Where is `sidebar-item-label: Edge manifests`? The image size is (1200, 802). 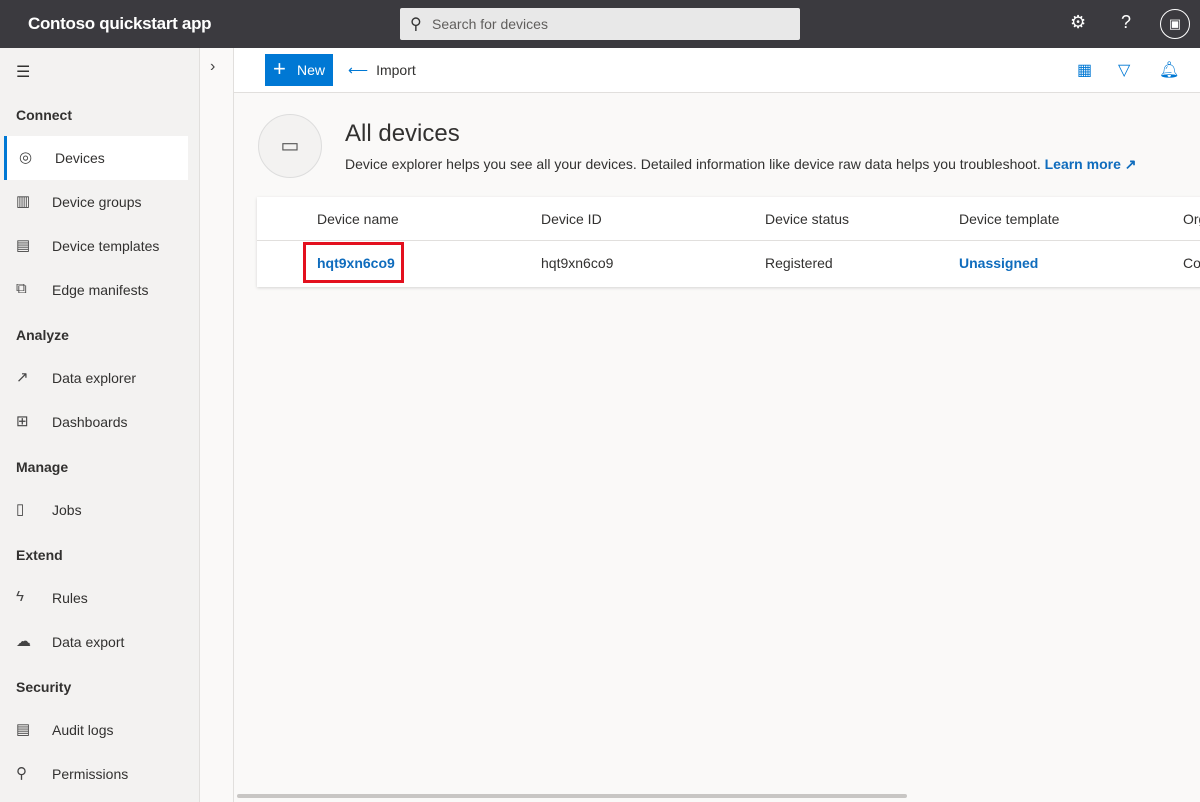
sidebar-item-label: Edge manifests is located at coordinates (100, 290).